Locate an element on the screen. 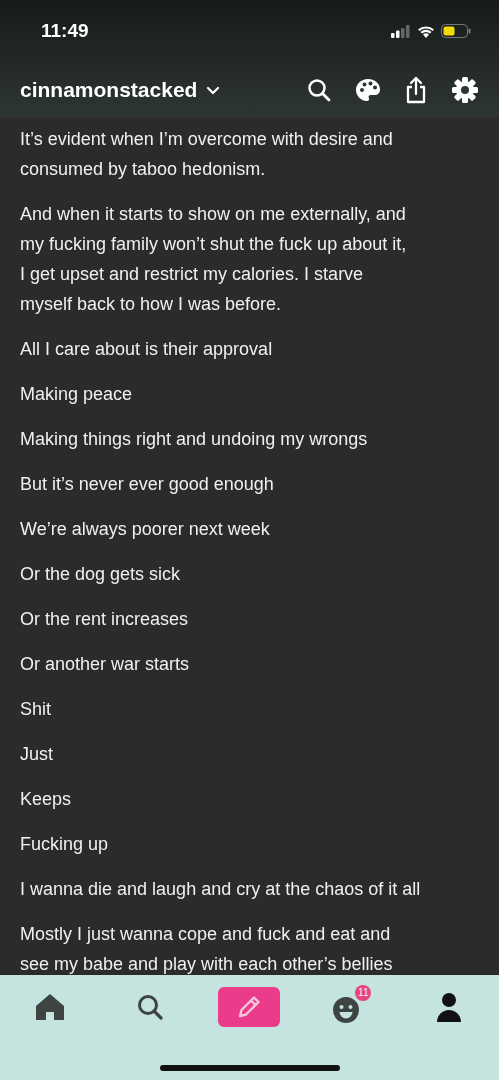 Image resolution: width=499 pixels, height=1080 pixels. chevron-down-icon is located at coordinates (213, 90).